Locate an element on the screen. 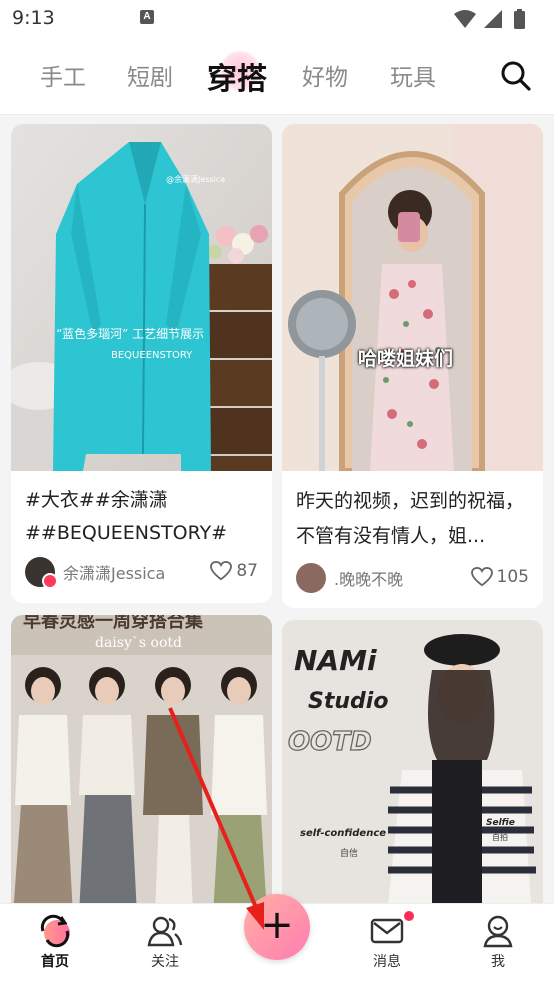 Image resolution: width=554 pixels, height=984 pixels. search-icon is located at coordinates (516, 76).